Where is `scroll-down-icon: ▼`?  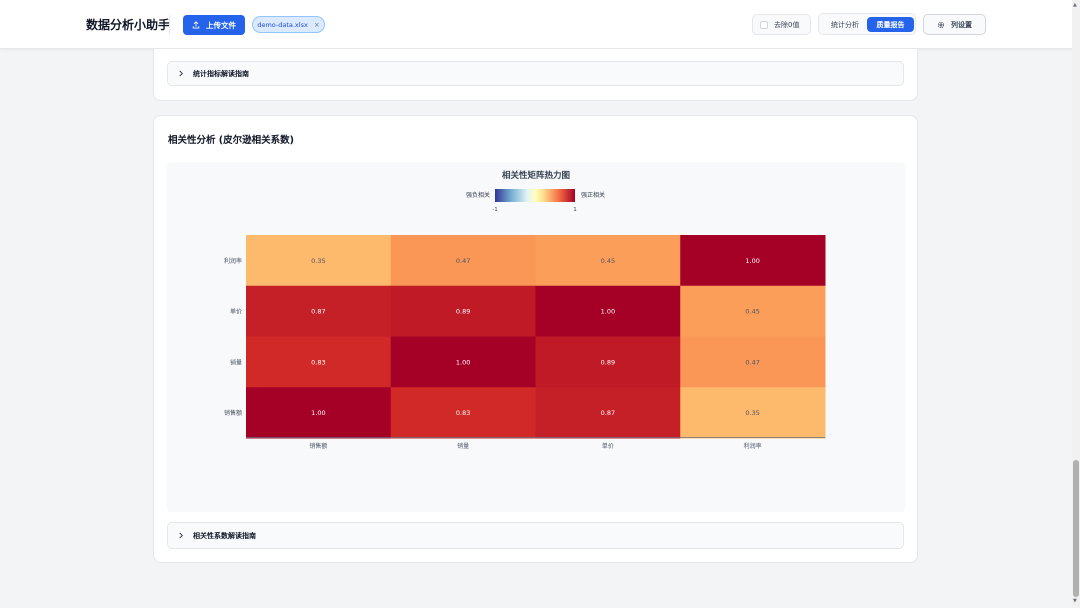 scroll-down-icon: ▼ is located at coordinates (1075, 601).